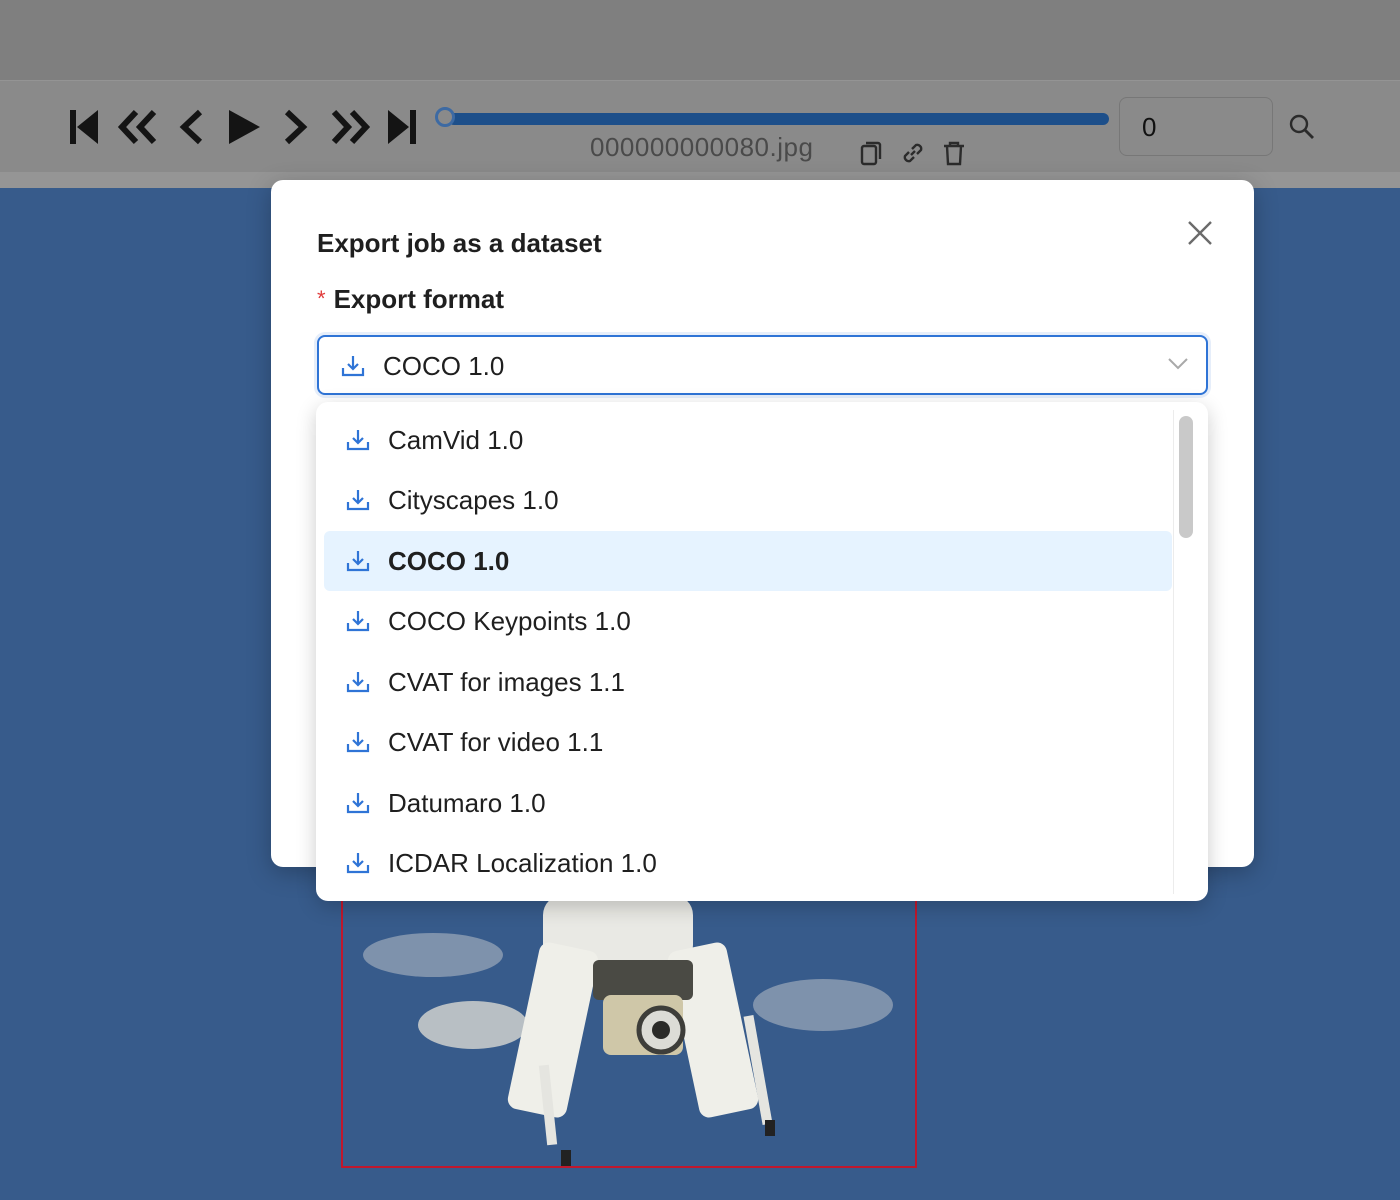 The height and width of the screenshot is (1200, 1400). Describe the element at coordinates (954, 155) in the screenshot. I see `delete-icon` at that location.